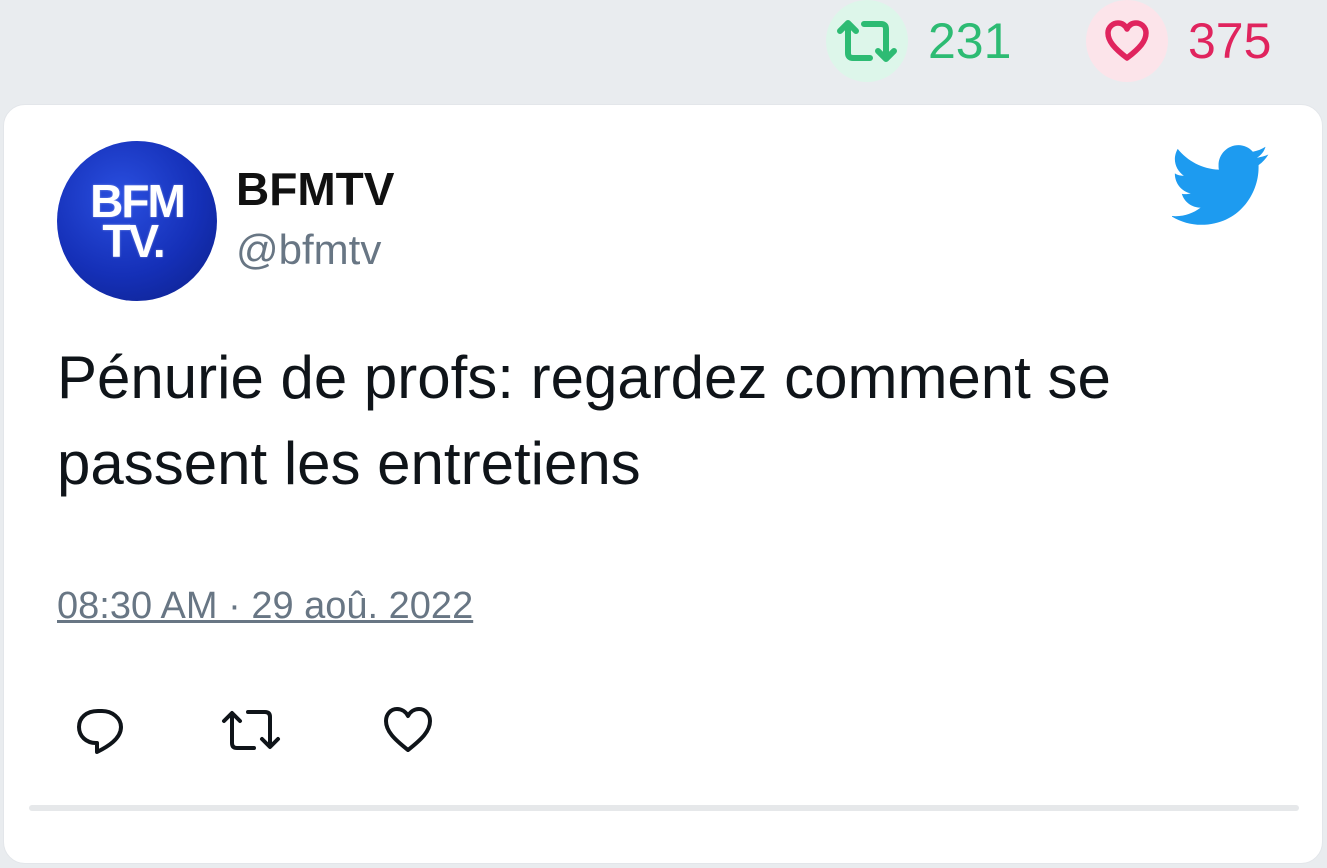 Image resolution: width=1327 pixels, height=868 pixels. I want to click on tweet-timestamp: 08:30 AM · 29 aoû. 2022, so click(265, 606).